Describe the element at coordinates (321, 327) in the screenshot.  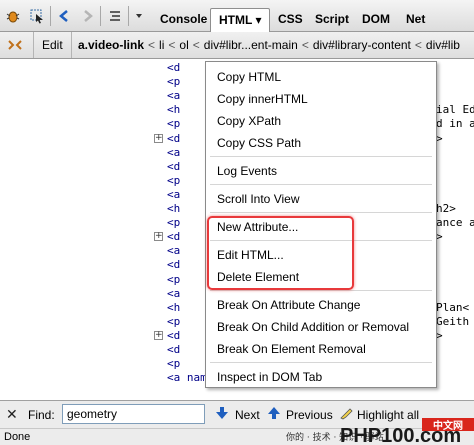
I see `menu-item-break-on-child-change: Break On Child Addition or Removal` at that location.